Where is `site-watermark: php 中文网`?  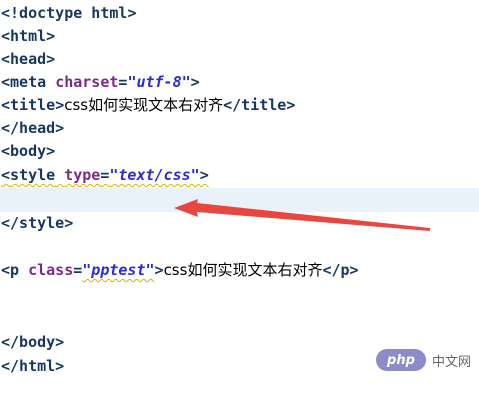
site-watermark: php 中文网 is located at coordinates (423, 360).